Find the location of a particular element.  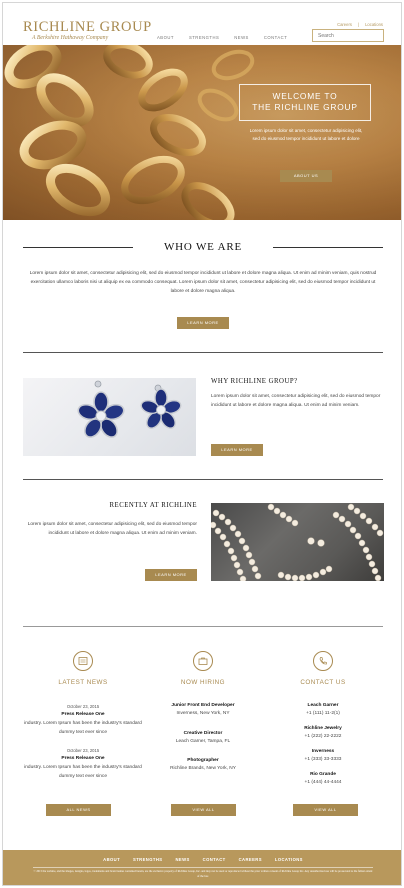

careers-link: Careers is located at coordinates (344, 24).